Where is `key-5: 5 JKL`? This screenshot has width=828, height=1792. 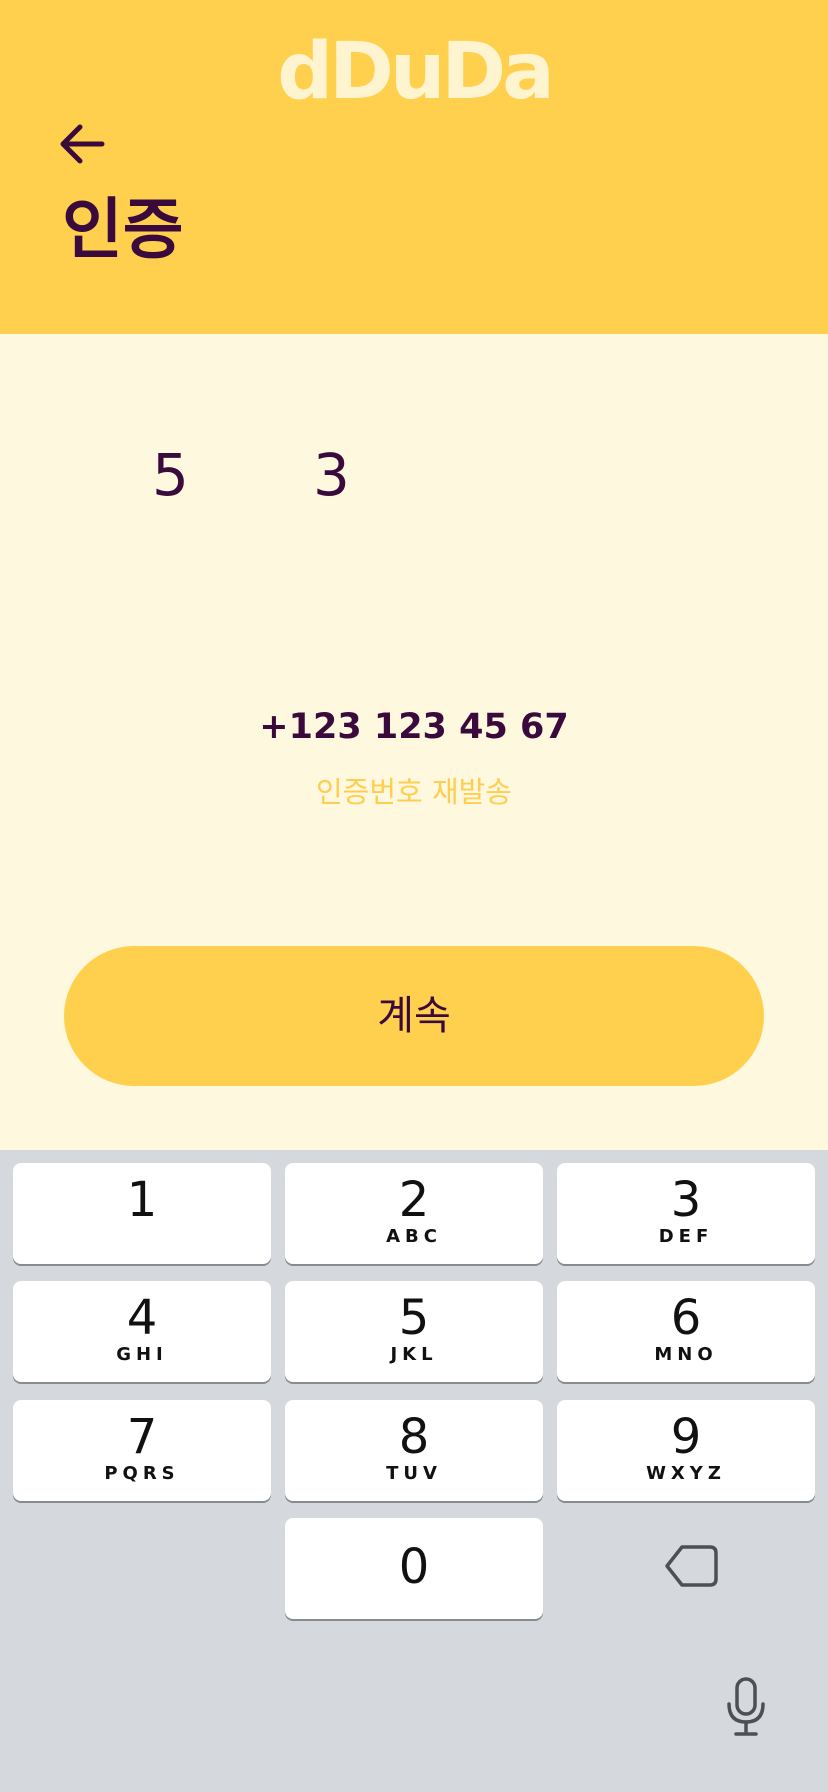
key-5: 5 JKL is located at coordinates (414, 1331).